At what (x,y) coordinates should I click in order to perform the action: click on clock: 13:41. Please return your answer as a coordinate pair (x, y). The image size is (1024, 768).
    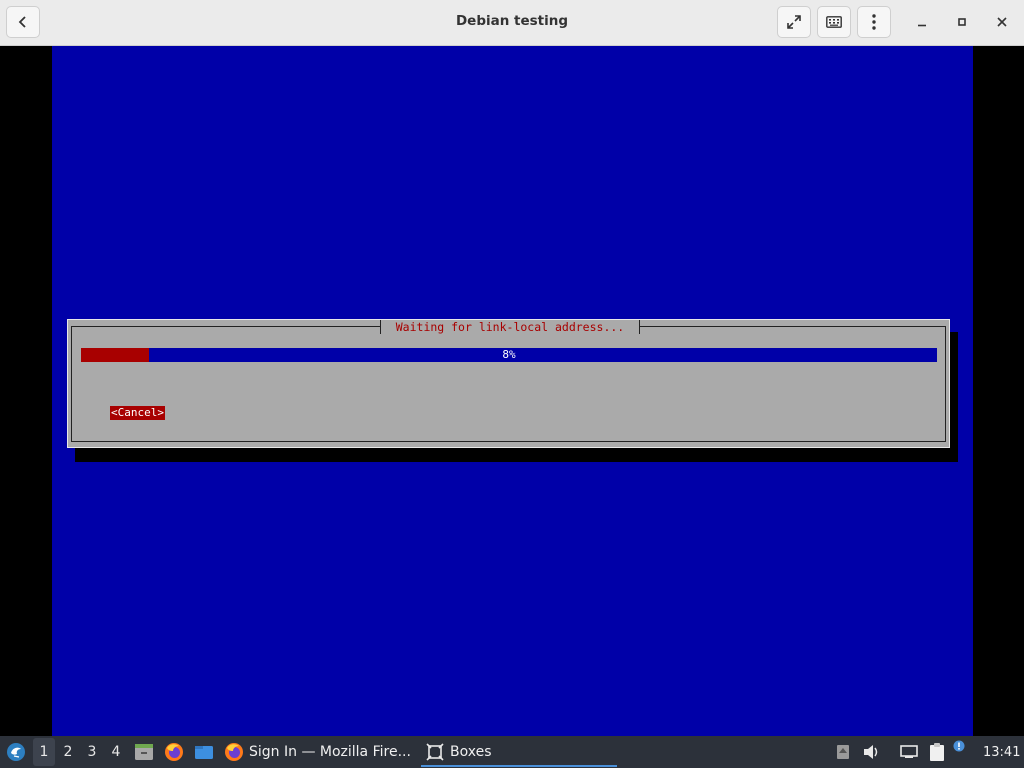
    Looking at the image, I should click on (1001, 752).